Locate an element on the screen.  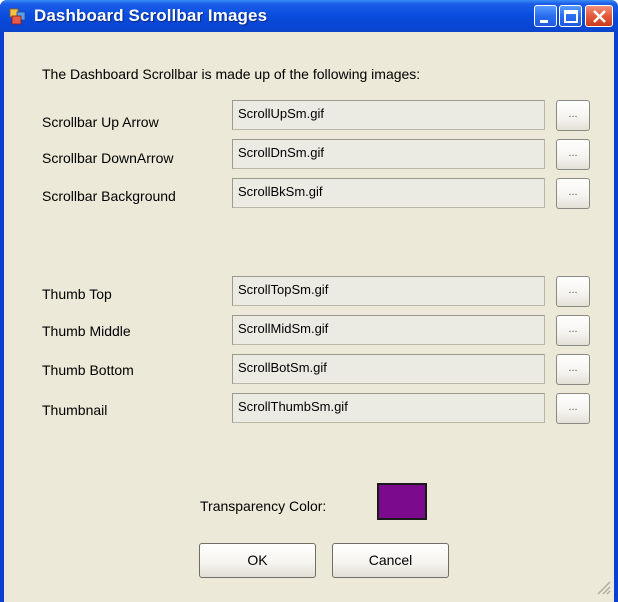
close-icon is located at coordinates (599, 16).